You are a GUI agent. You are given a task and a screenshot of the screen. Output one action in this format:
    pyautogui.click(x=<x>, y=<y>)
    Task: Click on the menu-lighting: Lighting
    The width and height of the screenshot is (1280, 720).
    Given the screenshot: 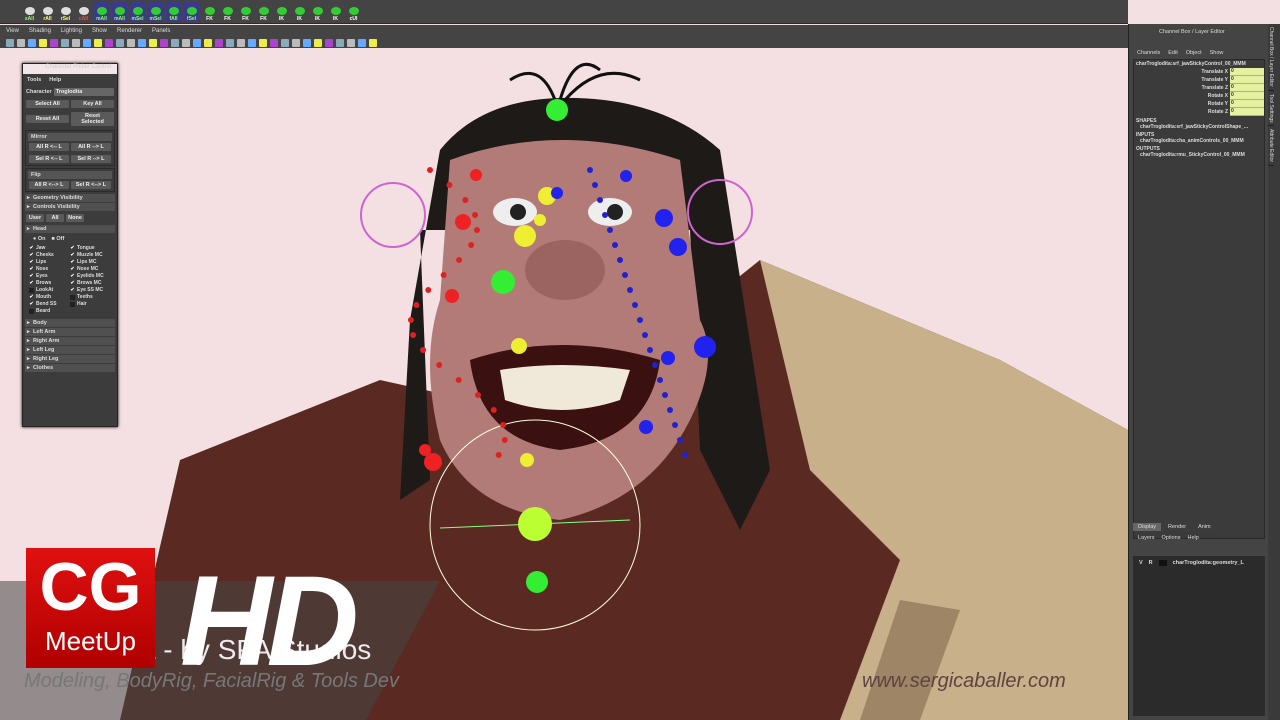 What is the action you would take?
    pyautogui.click(x=71, y=31)
    